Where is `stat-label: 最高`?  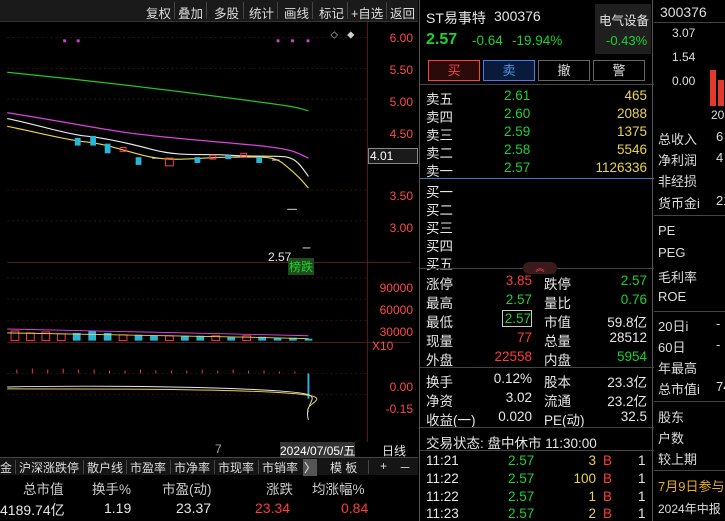
stat-label: 最高 is located at coordinates (439, 303).